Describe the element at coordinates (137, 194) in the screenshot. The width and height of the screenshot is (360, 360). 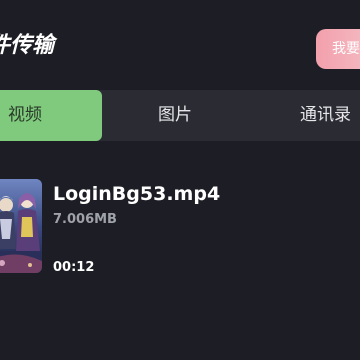
I see `file-name: LoginBg53.mp4` at that location.